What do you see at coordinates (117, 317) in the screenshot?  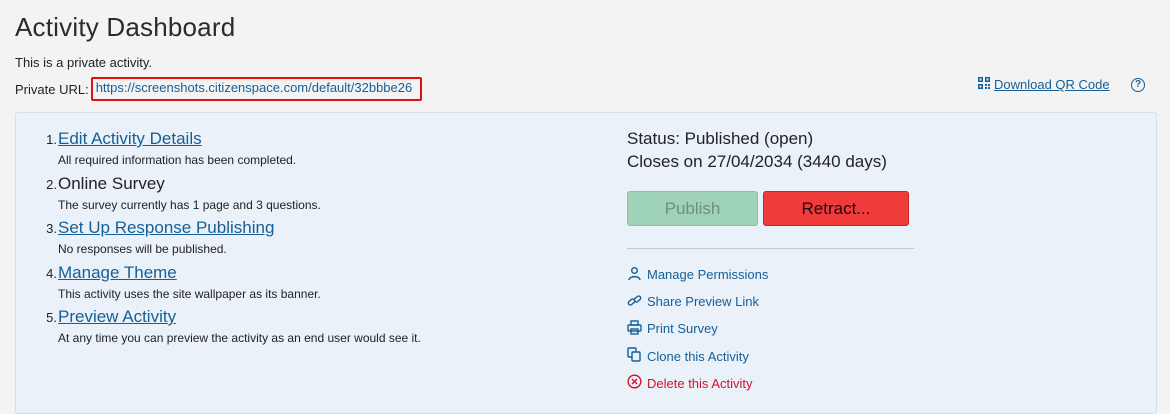 I see `preview-activity-link: Preview Activity` at bounding box center [117, 317].